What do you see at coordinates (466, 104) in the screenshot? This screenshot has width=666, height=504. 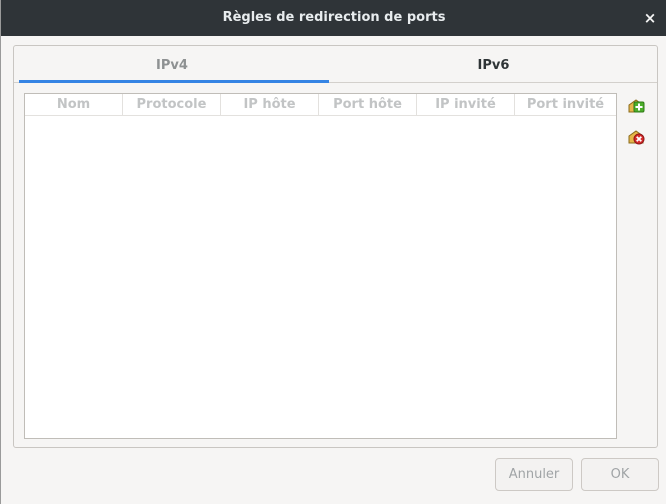 I see `column-header-ip-invite: IP invité` at bounding box center [466, 104].